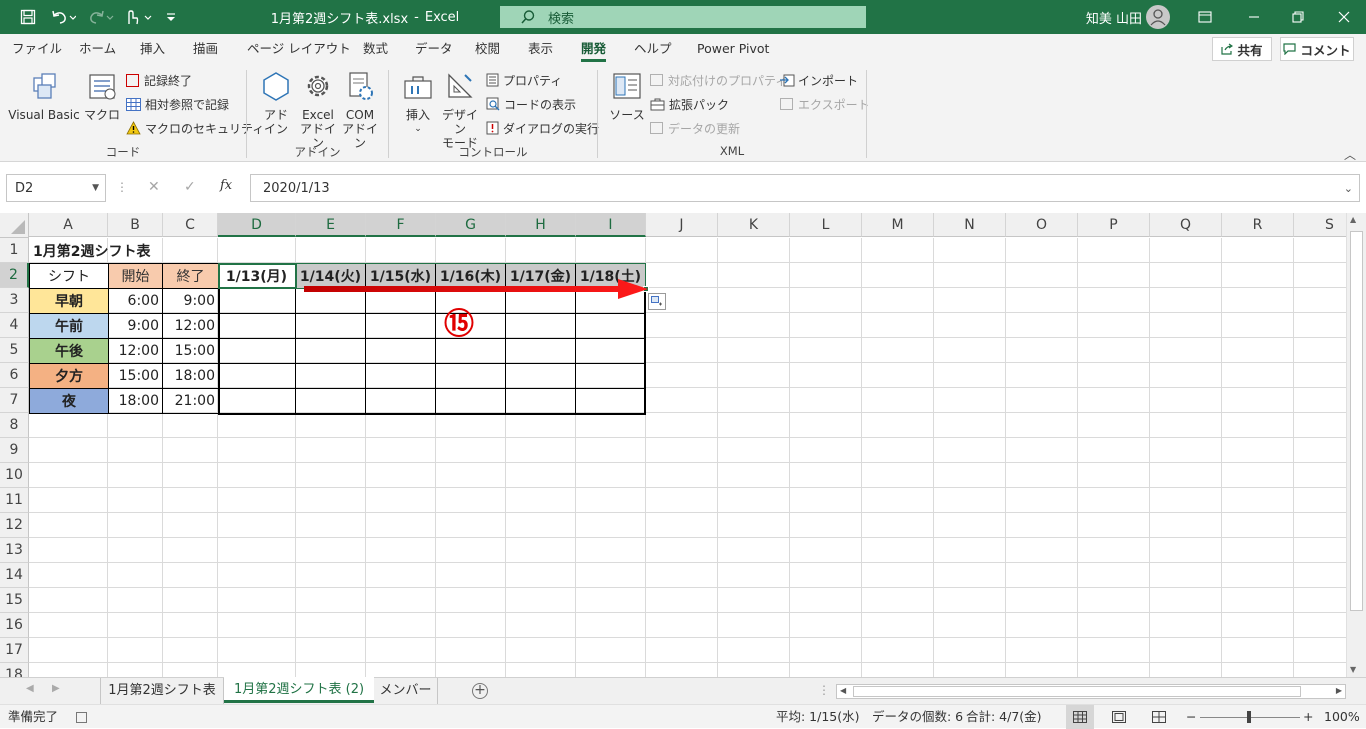  I want to click on add-sheet-icon: +, so click(480, 691).